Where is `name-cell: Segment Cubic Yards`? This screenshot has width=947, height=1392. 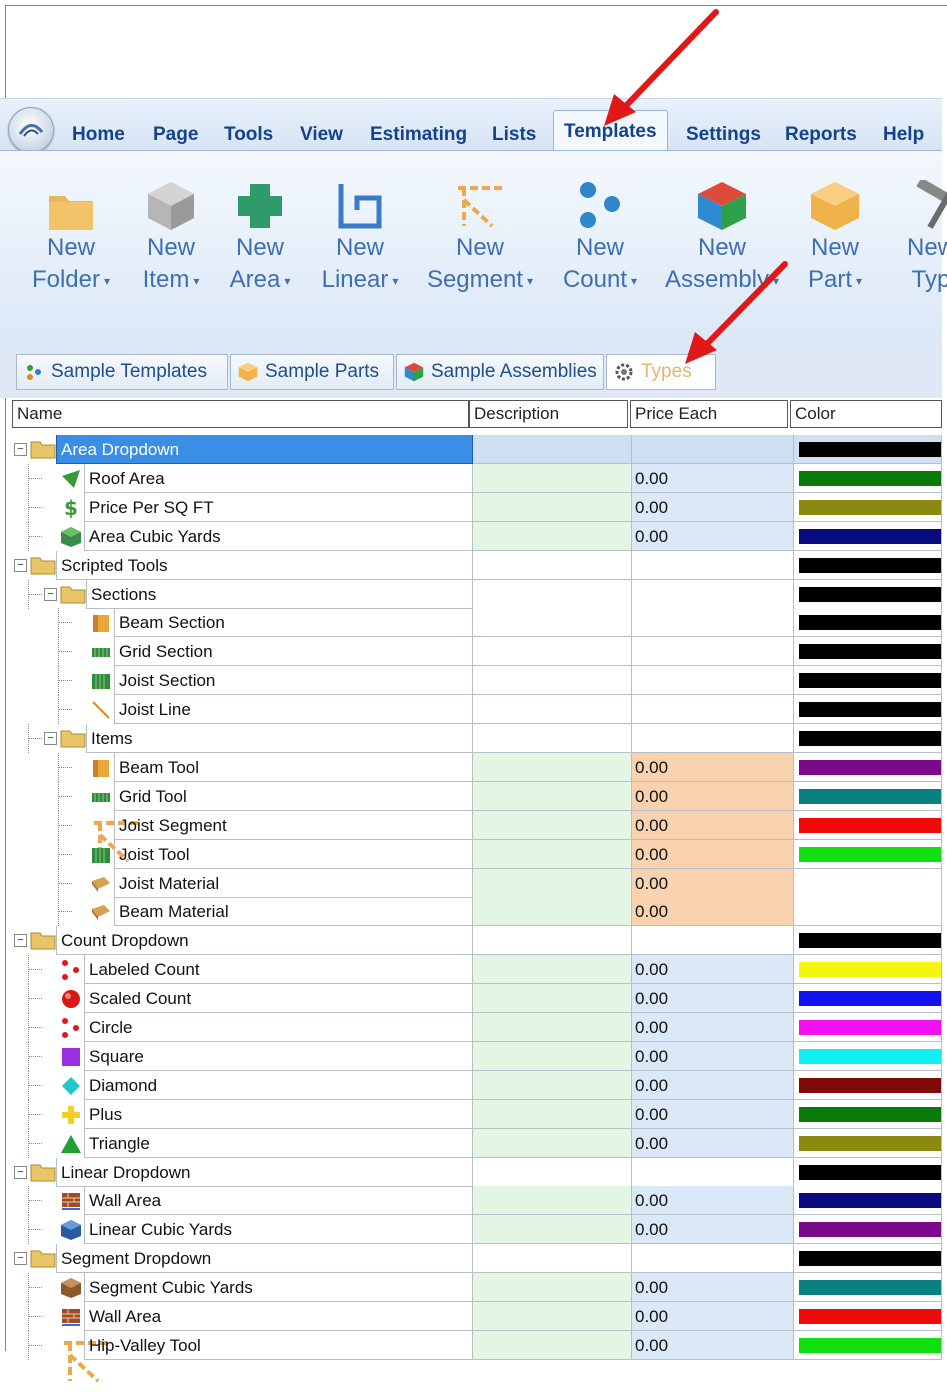 name-cell: Segment Cubic Yards is located at coordinates (242, 1288).